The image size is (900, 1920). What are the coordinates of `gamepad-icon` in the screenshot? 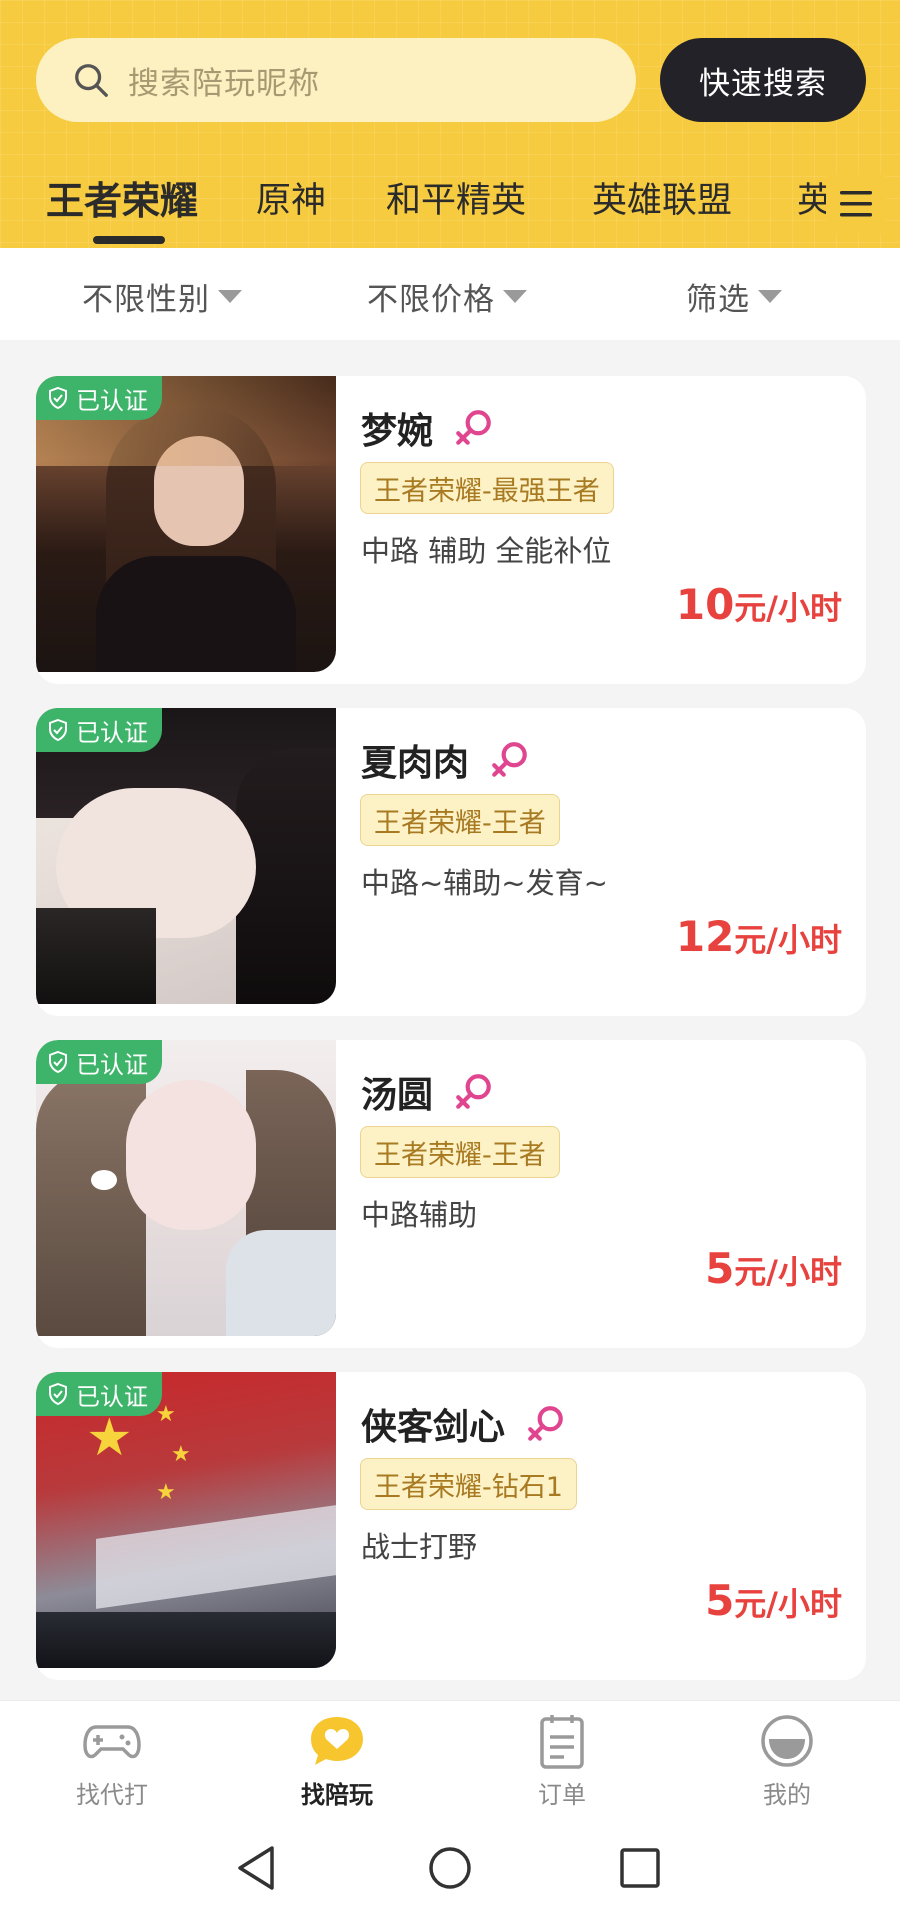 It's located at (112, 1742).